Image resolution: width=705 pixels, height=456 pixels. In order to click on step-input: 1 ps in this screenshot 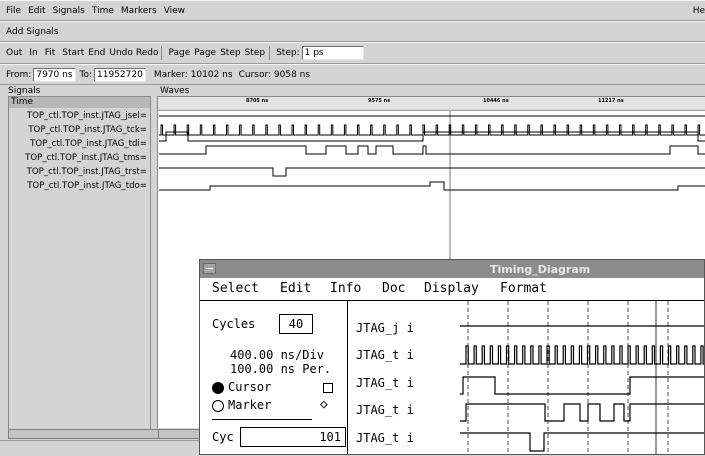, I will do `click(332, 53)`.